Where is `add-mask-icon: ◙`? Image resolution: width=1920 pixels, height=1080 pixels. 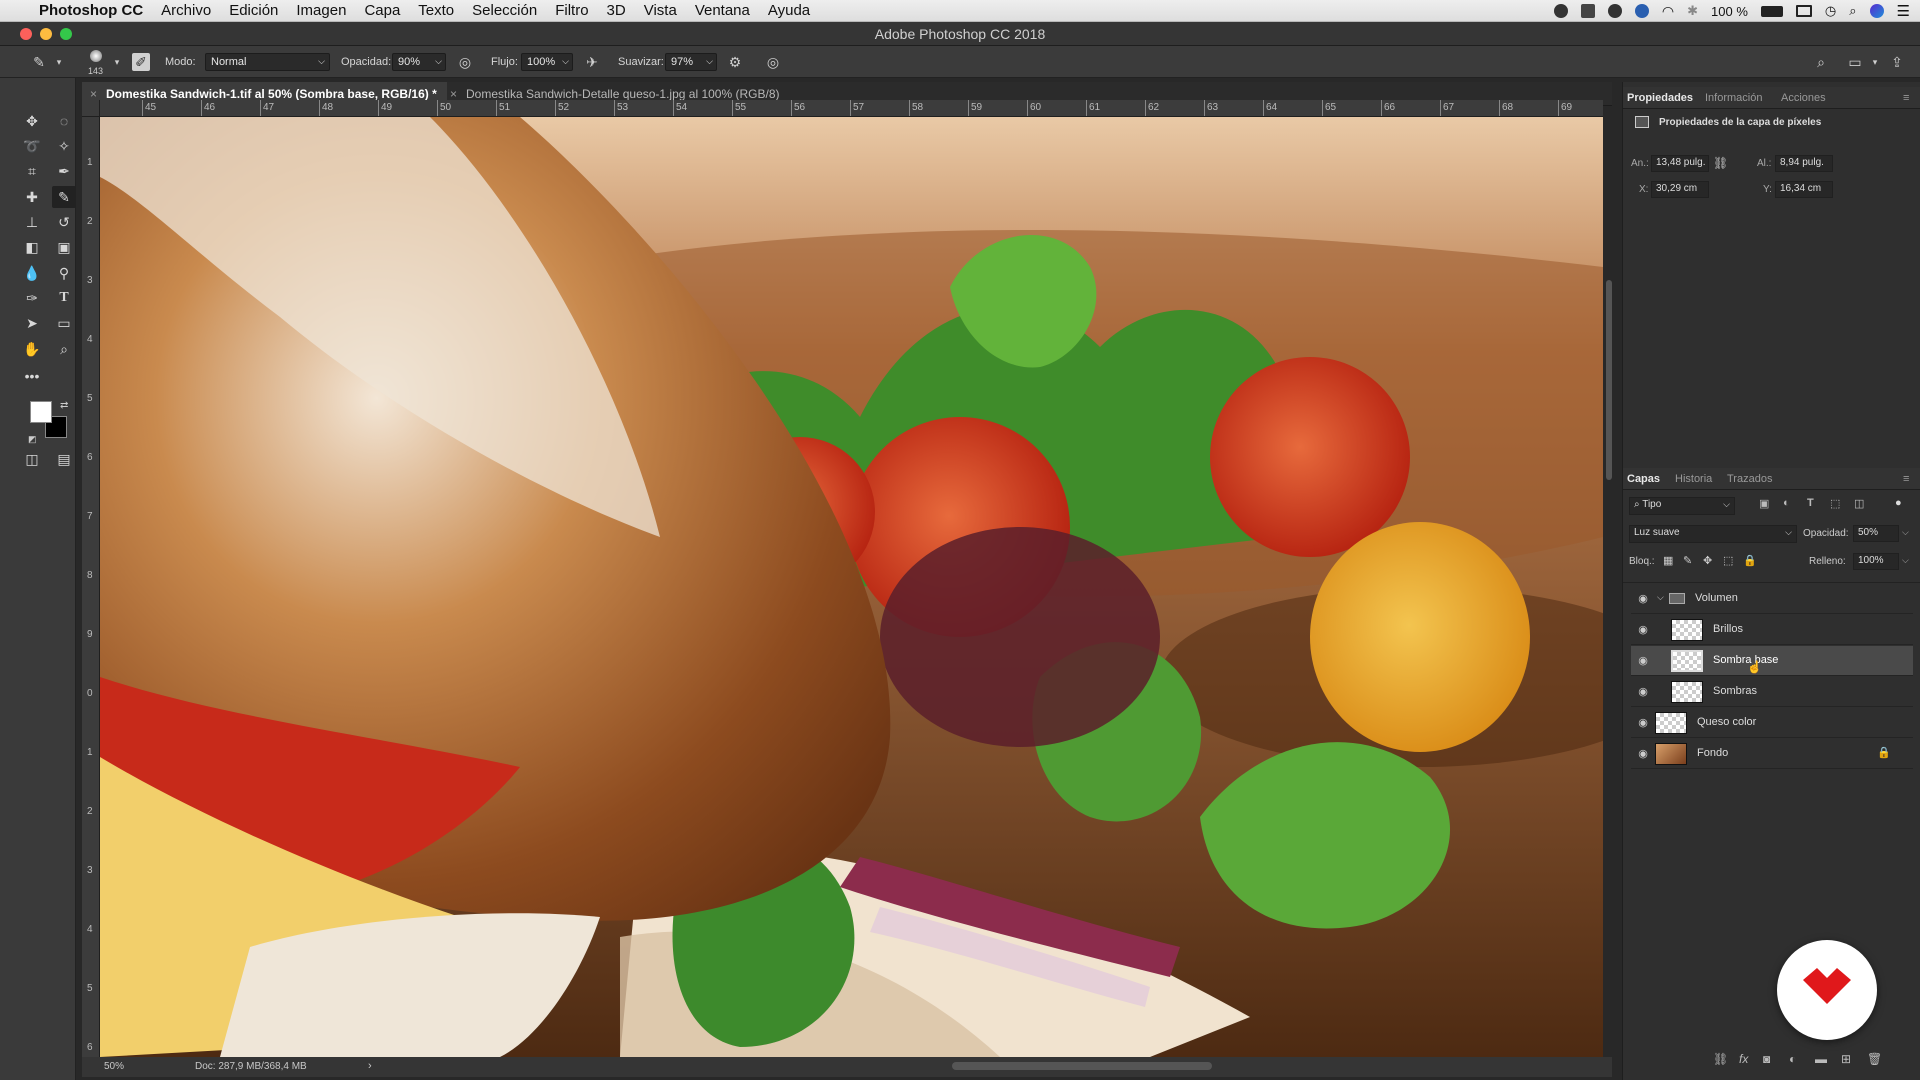
add-mask-icon: ◙ is located at coordinates (1766, 1059).